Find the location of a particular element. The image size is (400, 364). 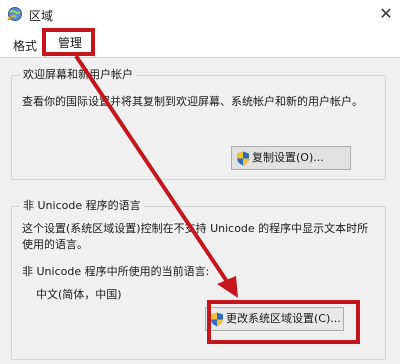

region-globe-icon is located at coordinates (14, 14).